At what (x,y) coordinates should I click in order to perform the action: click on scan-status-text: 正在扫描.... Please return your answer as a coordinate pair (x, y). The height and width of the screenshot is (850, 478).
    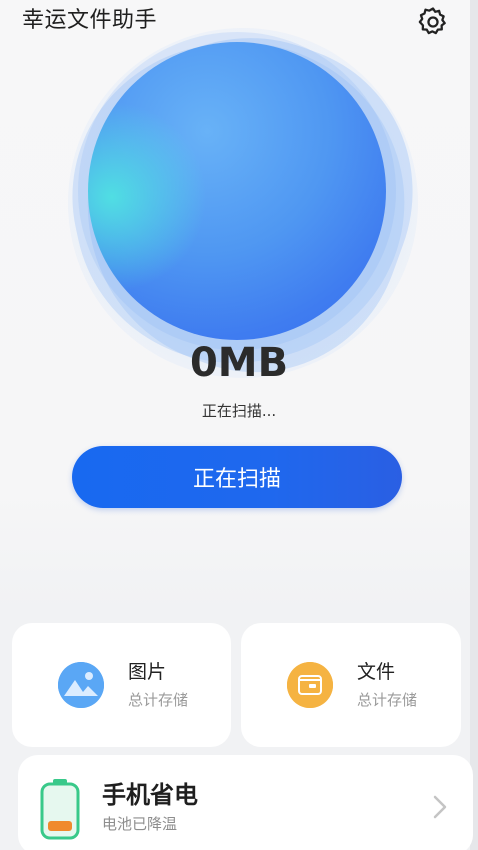
    Looking at the image, I should click on (239, 411).